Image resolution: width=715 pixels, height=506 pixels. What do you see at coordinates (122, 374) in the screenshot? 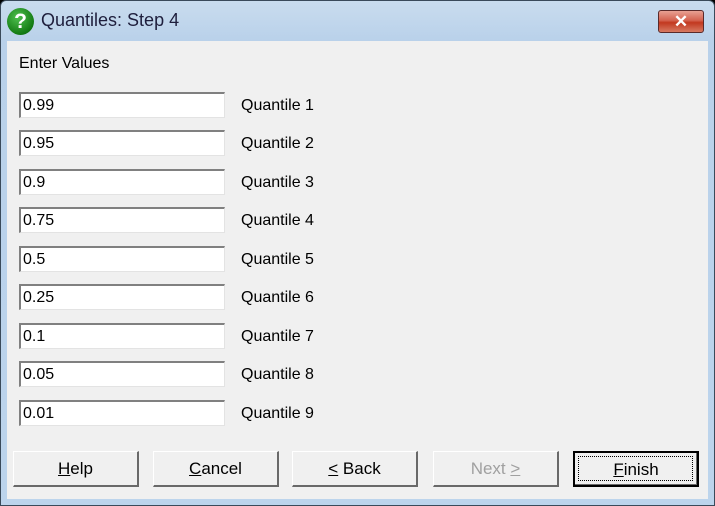
I see `quantile-8-input` at bounding box center [122, 374].